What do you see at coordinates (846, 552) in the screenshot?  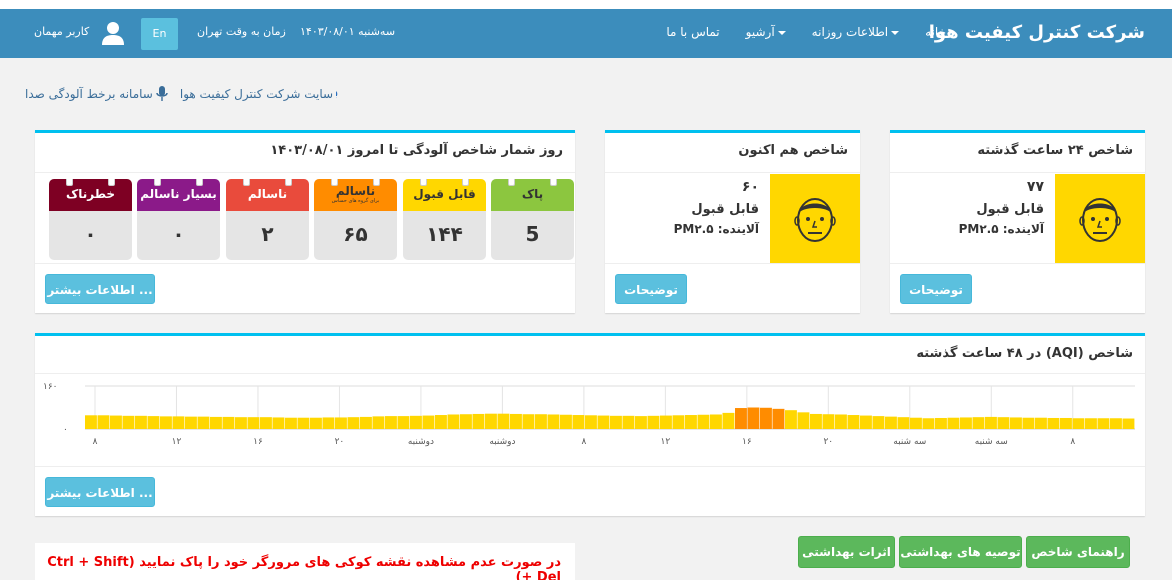 I see `health-effects-button: اثرات بهداشتی` at bounding box center [846, 552].